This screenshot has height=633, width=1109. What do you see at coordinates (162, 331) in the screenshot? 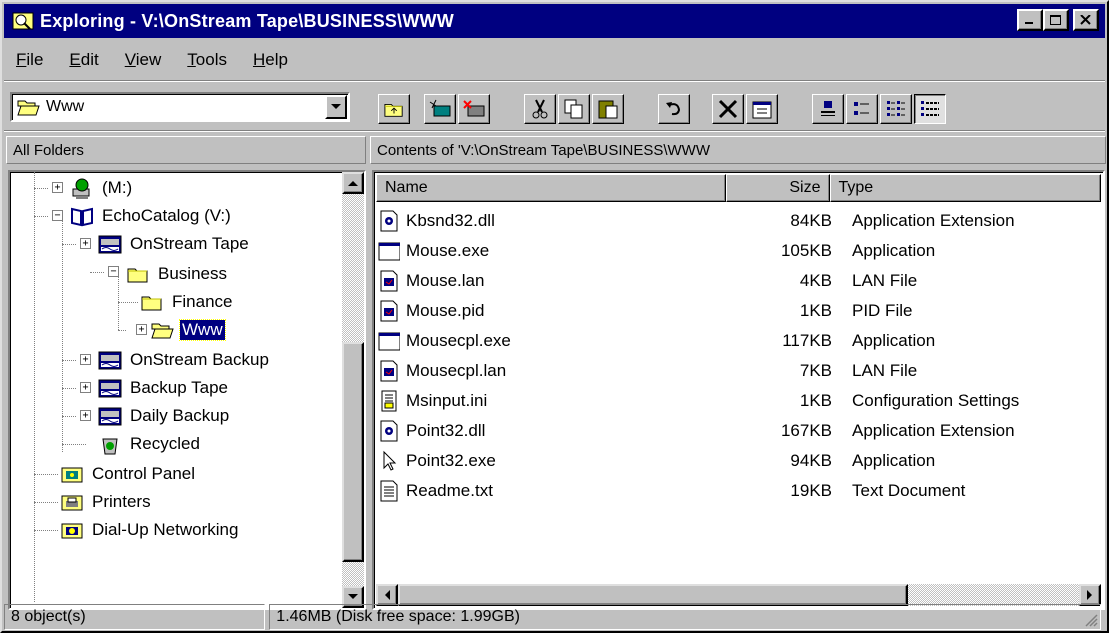
I see `open-folder-icon` at bounding box center [162, 331].